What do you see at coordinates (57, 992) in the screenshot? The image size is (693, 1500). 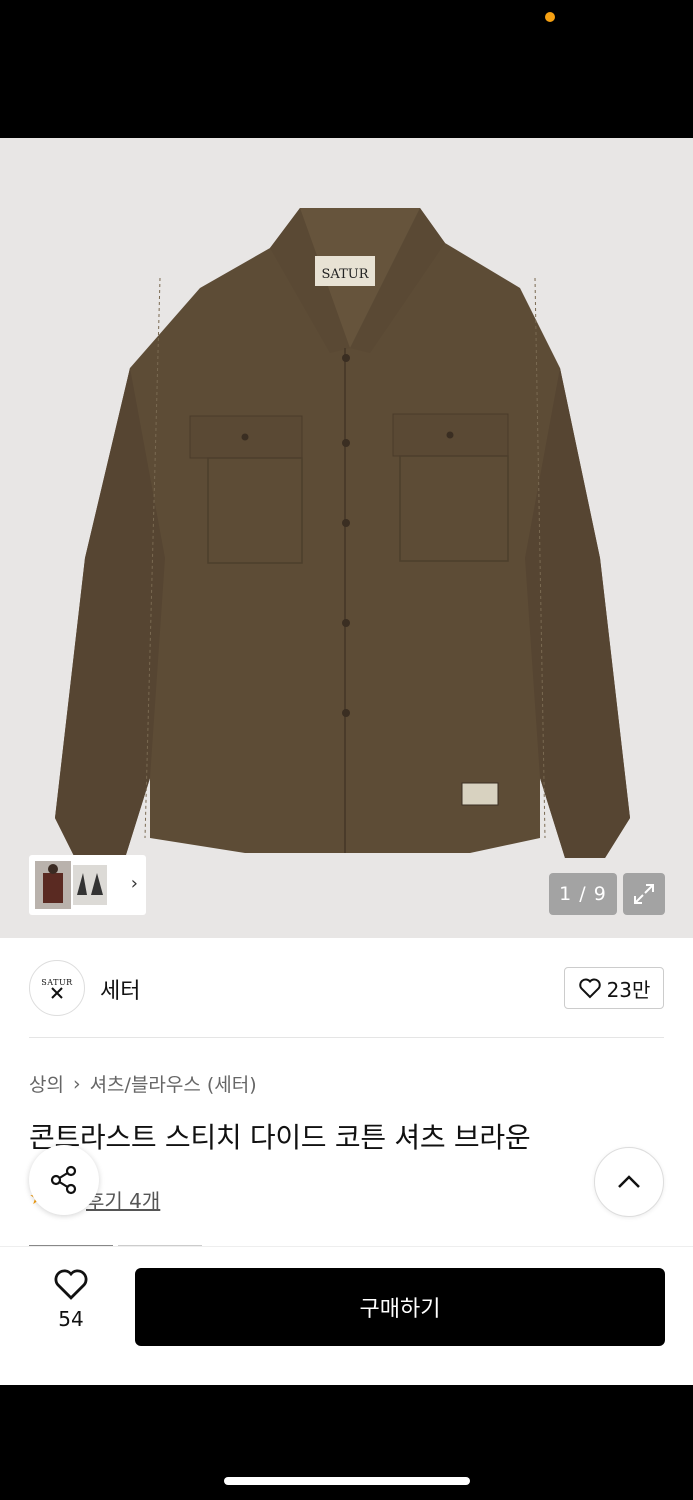 I see `brand-emblem-icon` at bounding box center [57, 992].